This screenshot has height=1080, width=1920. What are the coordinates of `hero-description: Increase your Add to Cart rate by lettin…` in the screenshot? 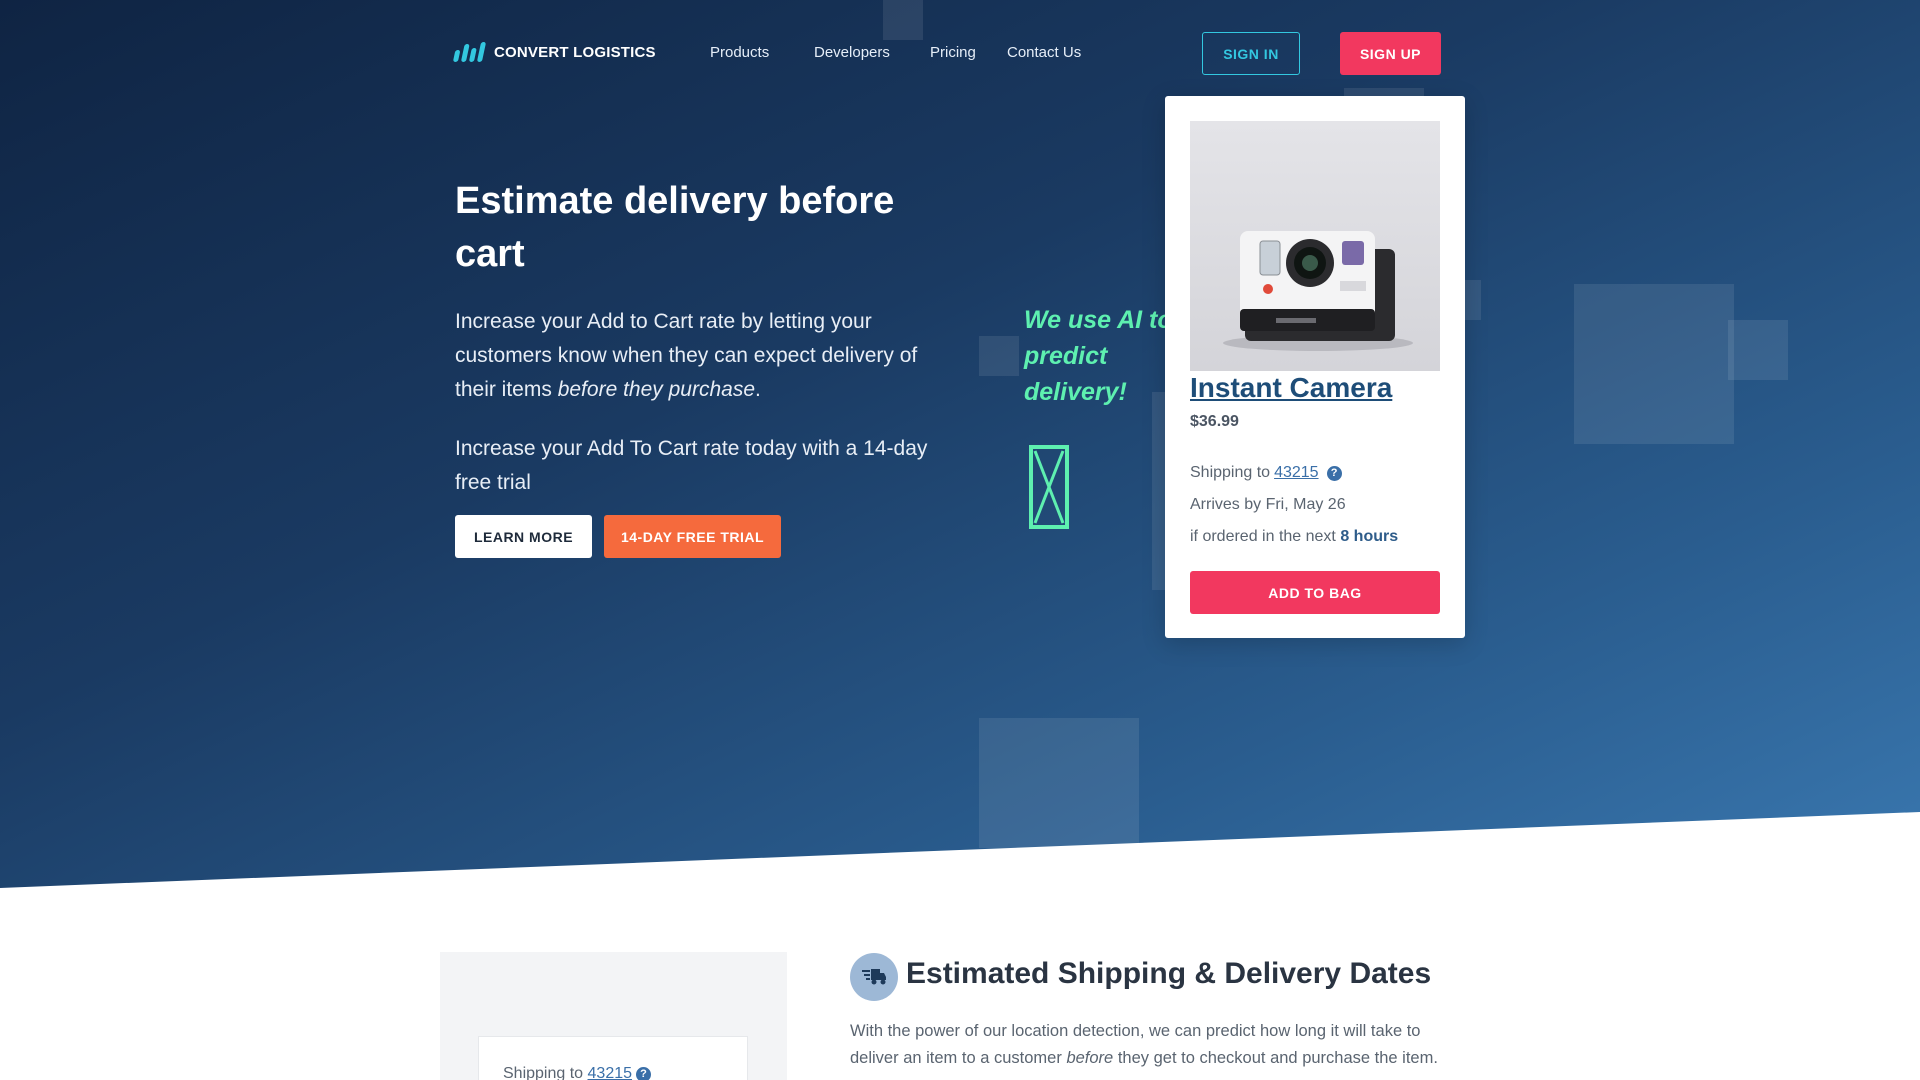 It's located at (686, 355).